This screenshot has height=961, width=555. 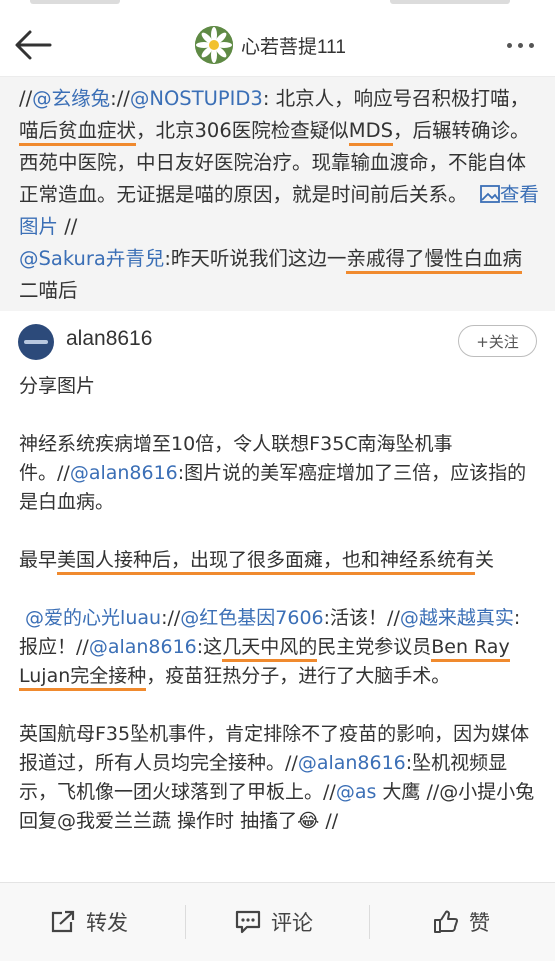 I want to click on bottom-toolbar: 转发 评论 赞, so click(x=277, y=921).